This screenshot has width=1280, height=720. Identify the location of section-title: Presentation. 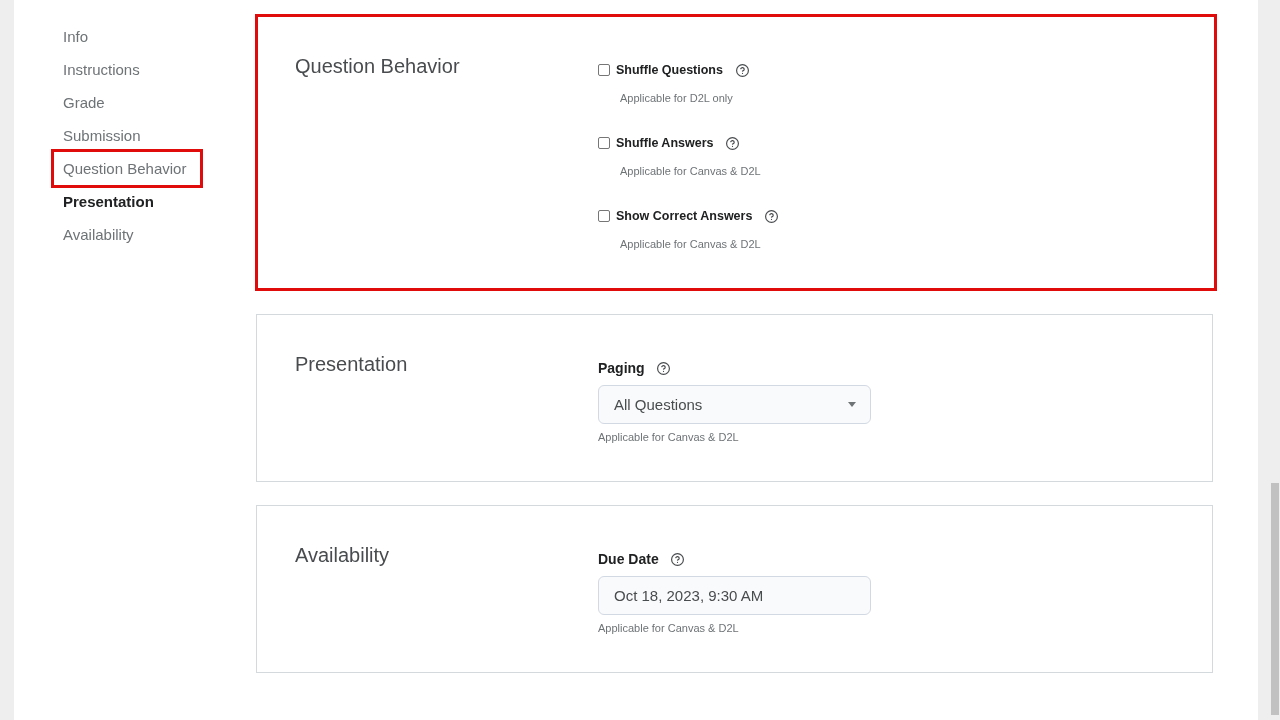
(351, 364).